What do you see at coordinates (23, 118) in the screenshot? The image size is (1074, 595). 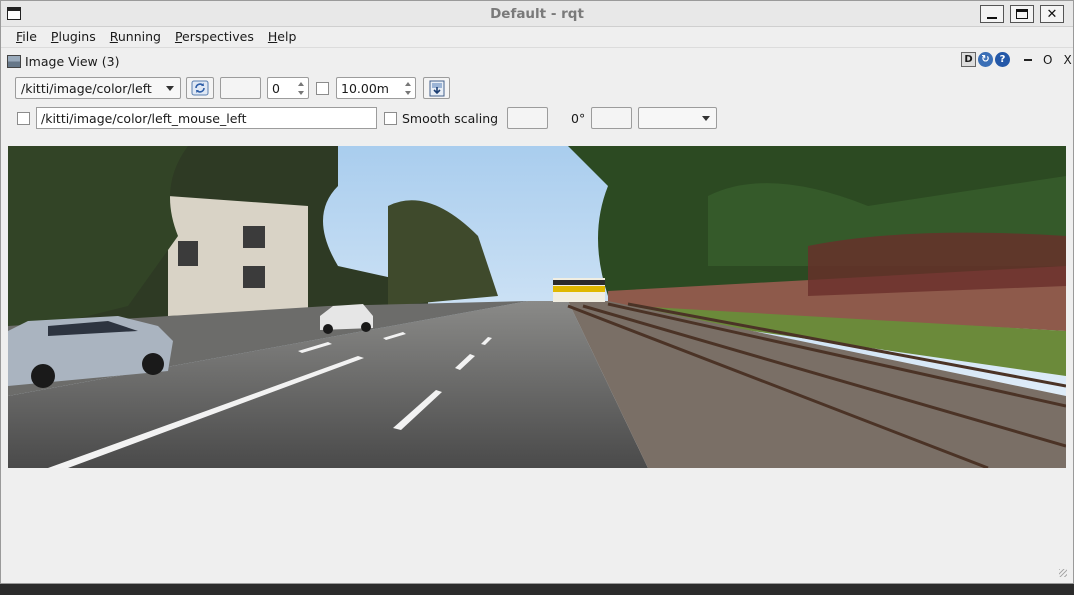 I see `publish-mouse-checkbox` at bounding box center [23, 118].